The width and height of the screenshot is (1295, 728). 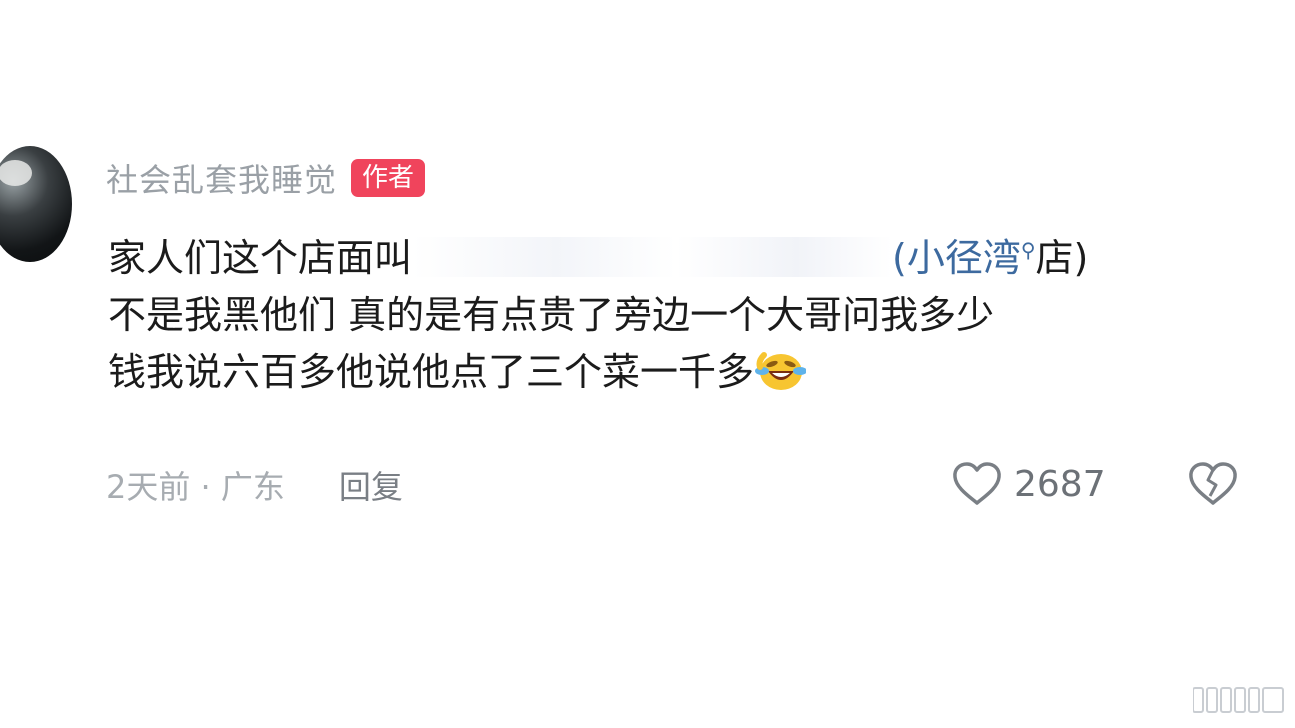 I want to click on avatar, so click(x=36, y=204).